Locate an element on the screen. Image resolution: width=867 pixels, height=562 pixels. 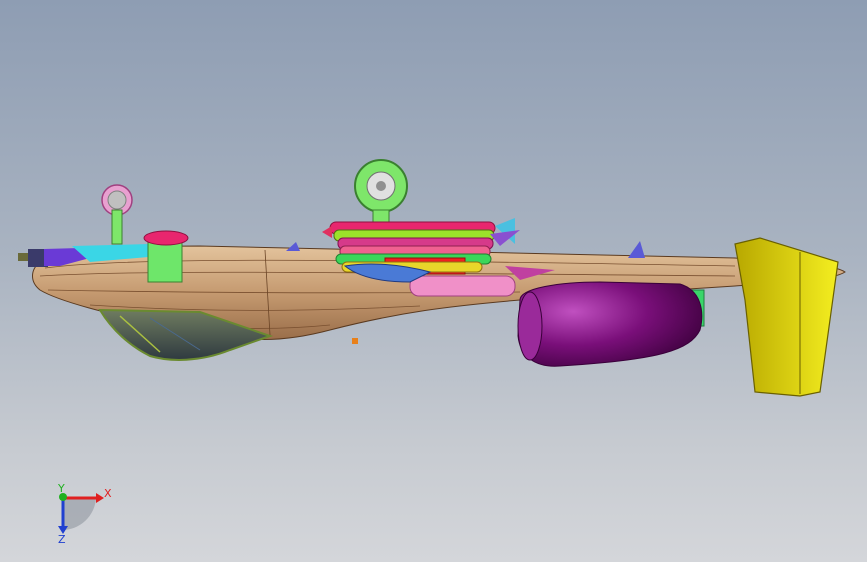
axis-triad: X Y Z is located at coordinates (84, 514).